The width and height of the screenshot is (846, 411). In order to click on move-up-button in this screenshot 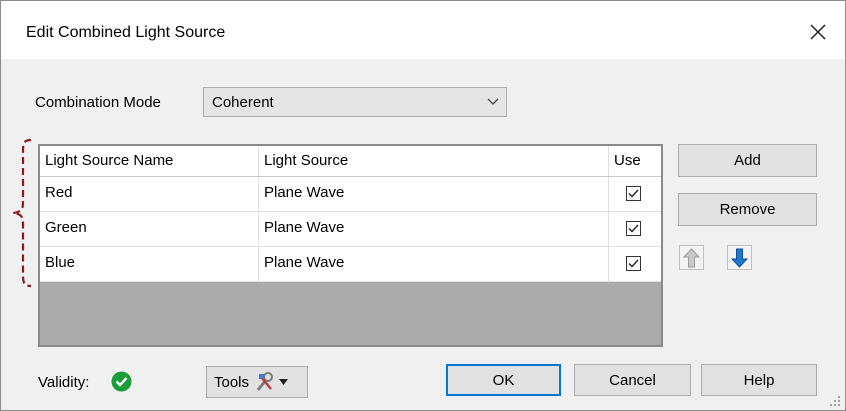, I will do `click(691, 257)`.